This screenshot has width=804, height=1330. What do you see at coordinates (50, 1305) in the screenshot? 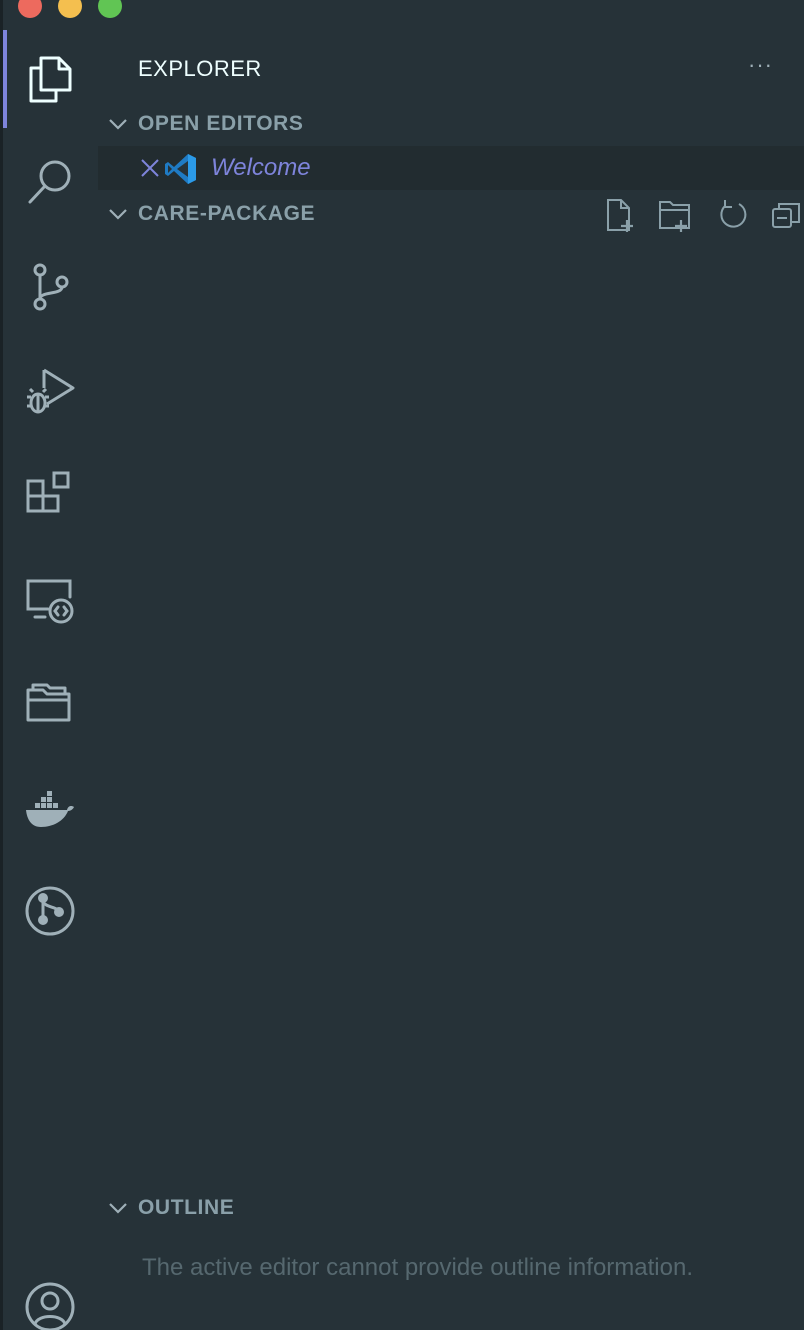
I see `account-icon` at bounding box center [50, 1305].